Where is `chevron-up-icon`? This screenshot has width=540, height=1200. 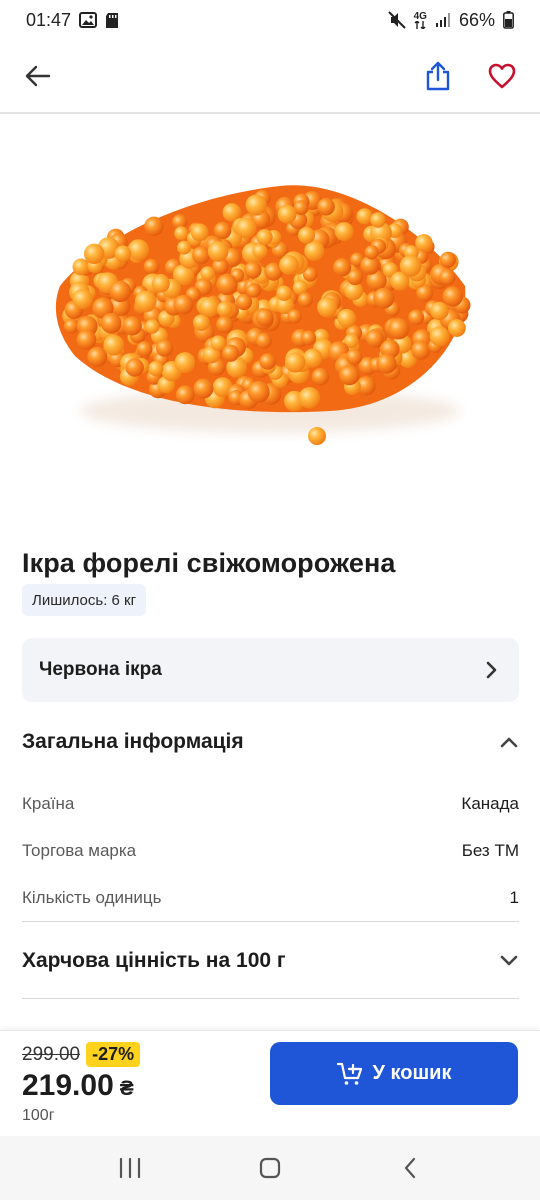
chevron-up-icon is located at coordinates (509, 742).